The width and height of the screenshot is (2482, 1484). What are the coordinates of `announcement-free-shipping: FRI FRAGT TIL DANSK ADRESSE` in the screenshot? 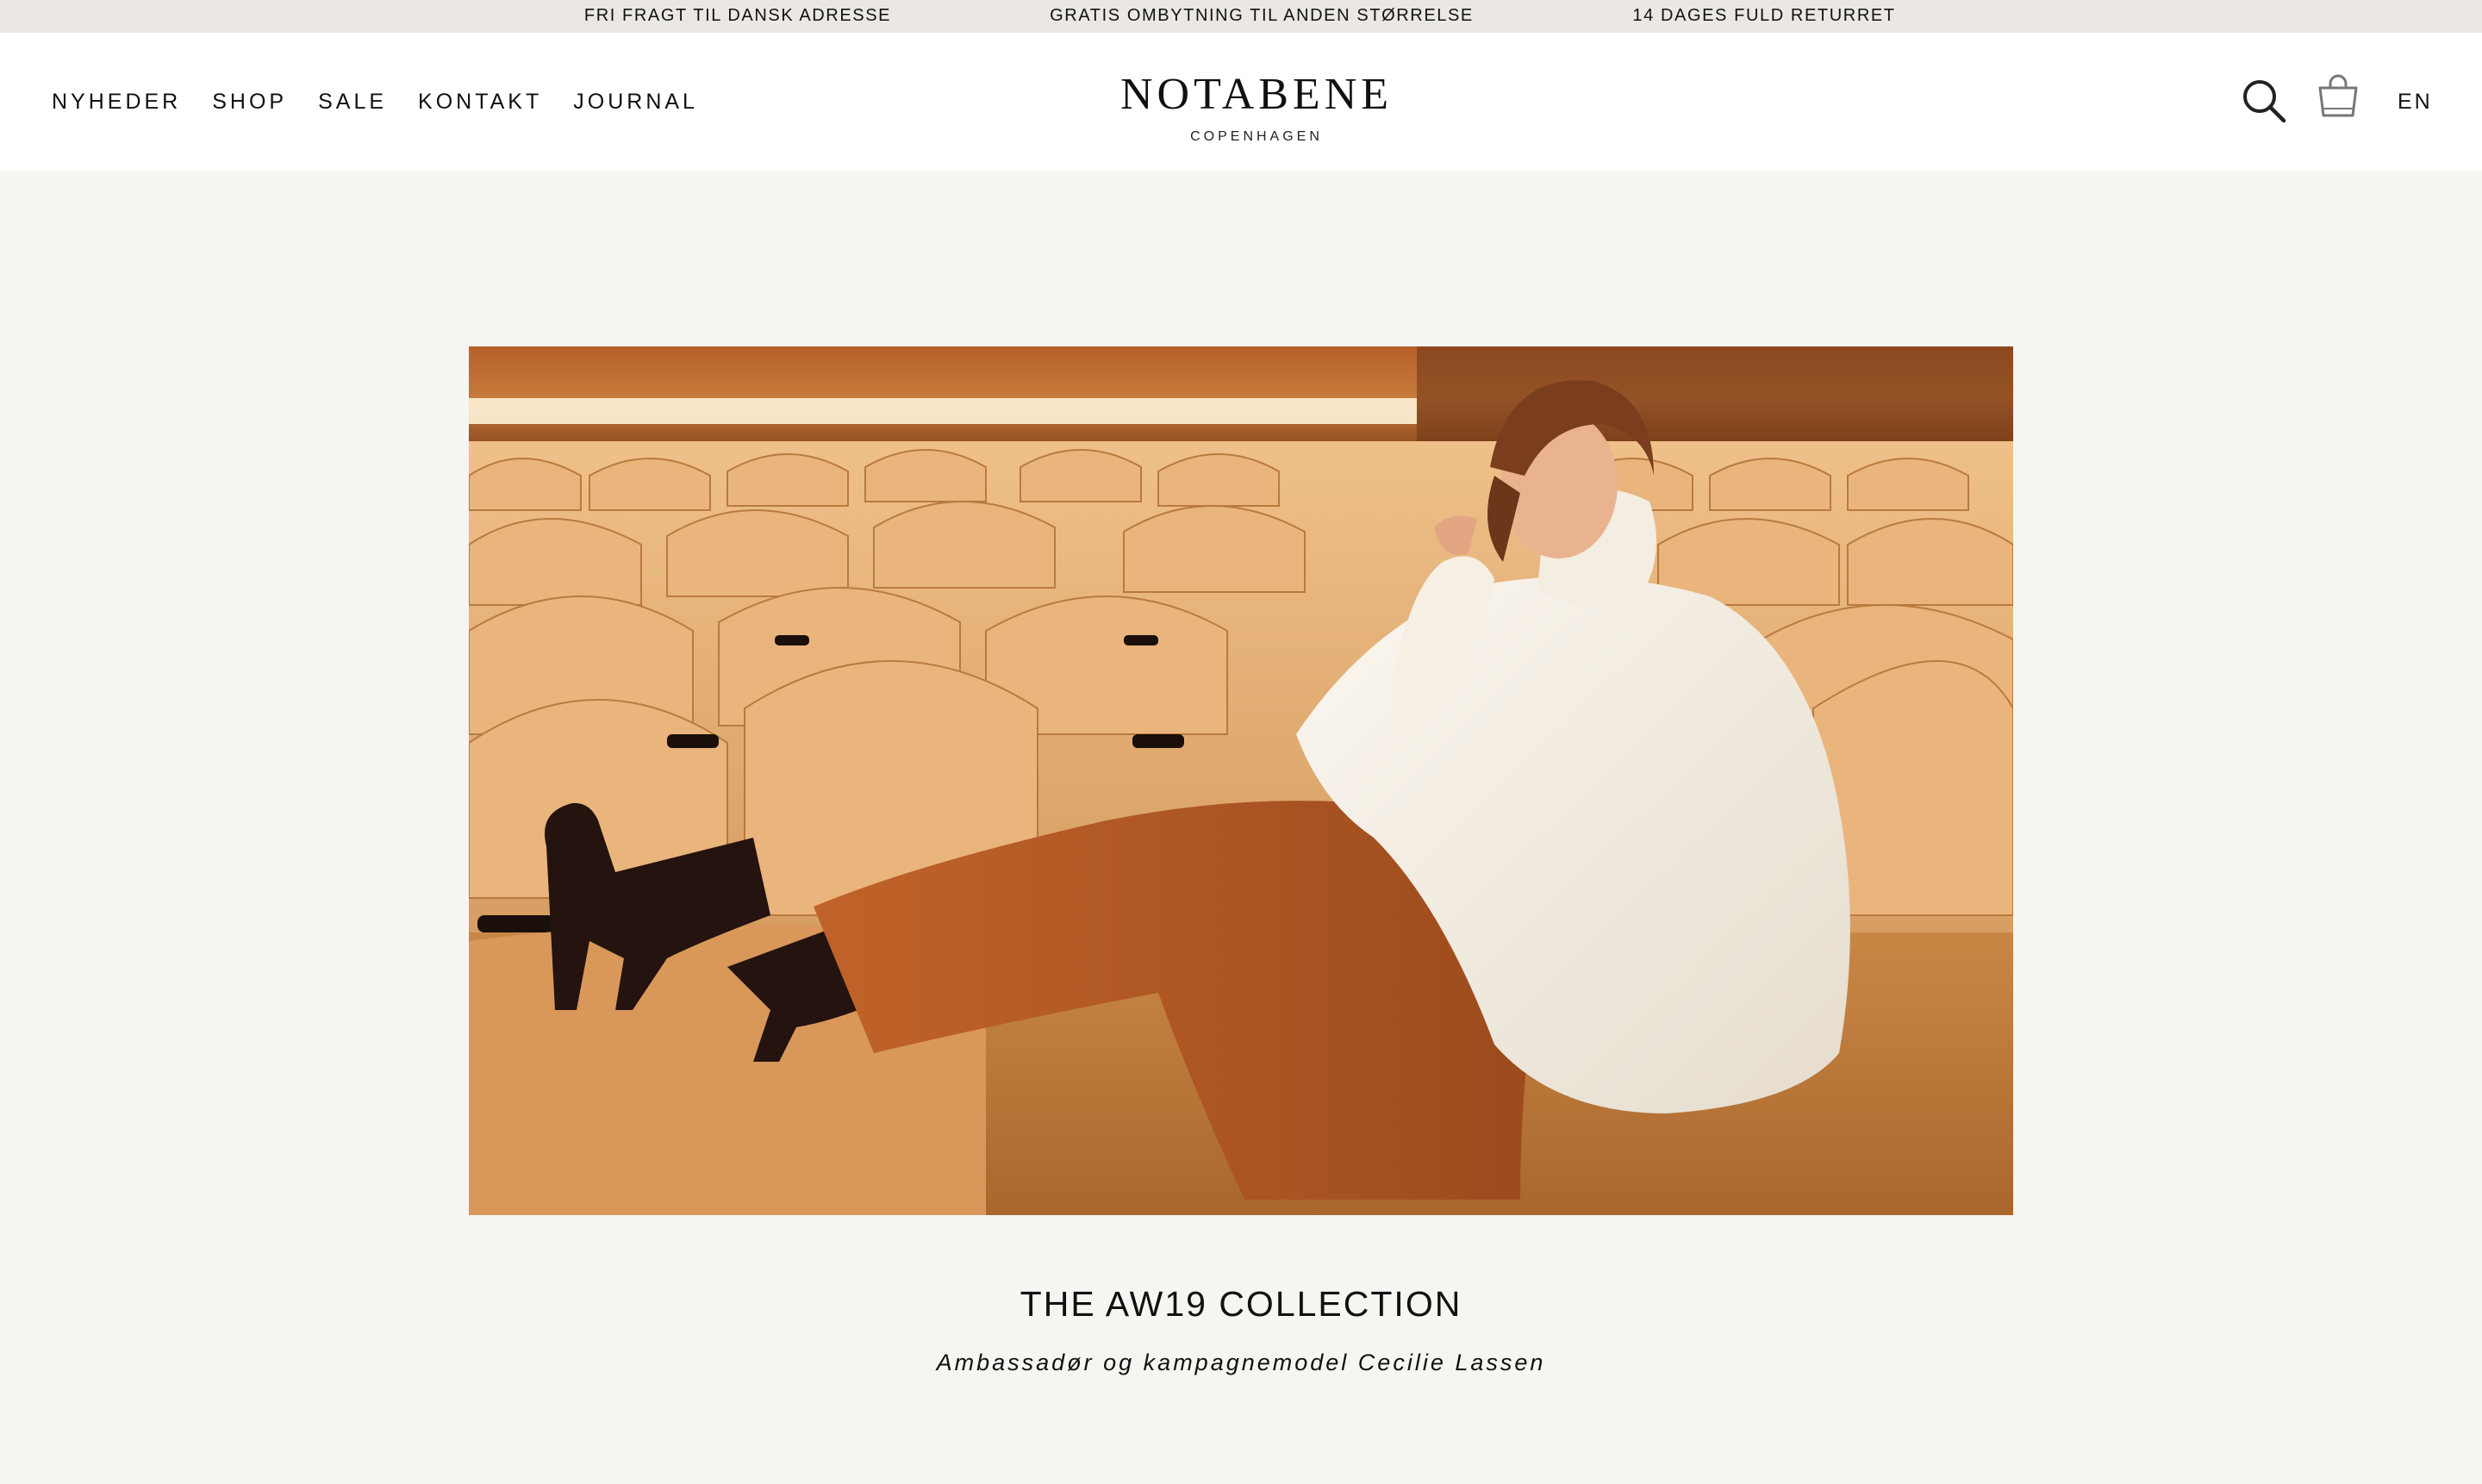 It's located at (737, 16).